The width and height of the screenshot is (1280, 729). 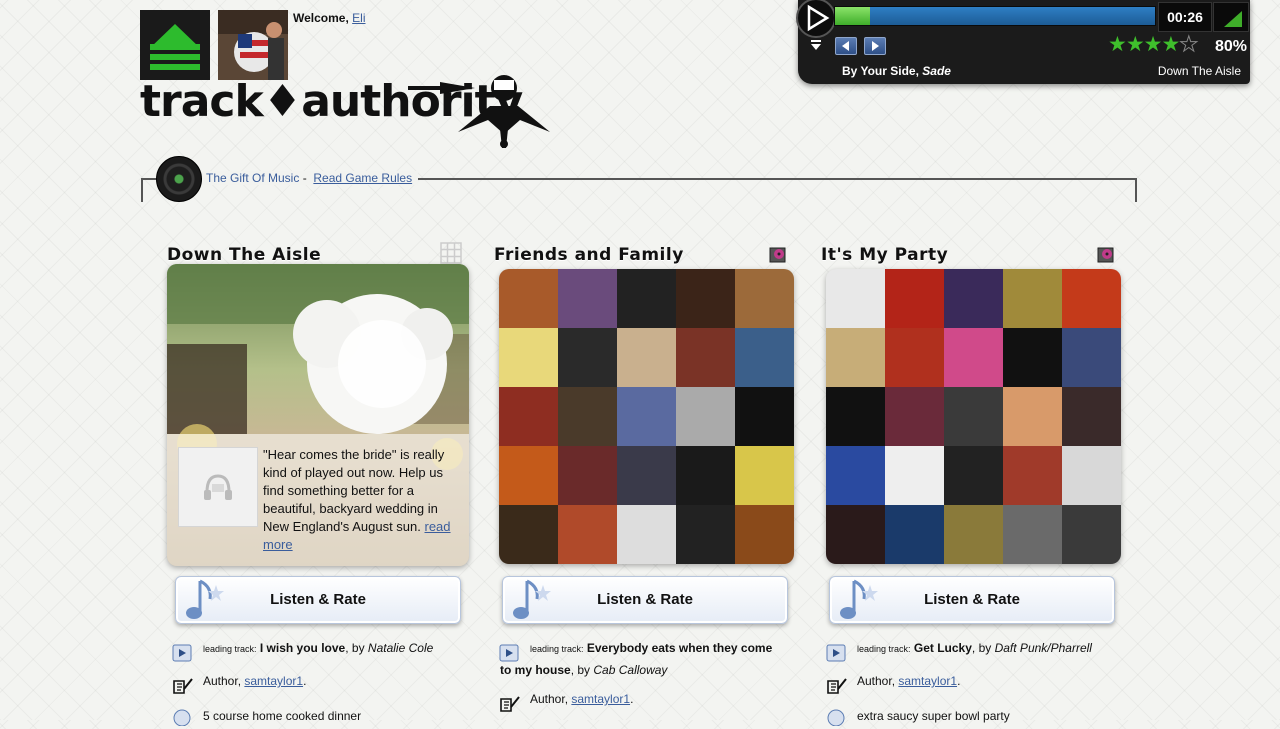 I want to click on album-mosaic-friends-and-family, so click(x=646, y=416).